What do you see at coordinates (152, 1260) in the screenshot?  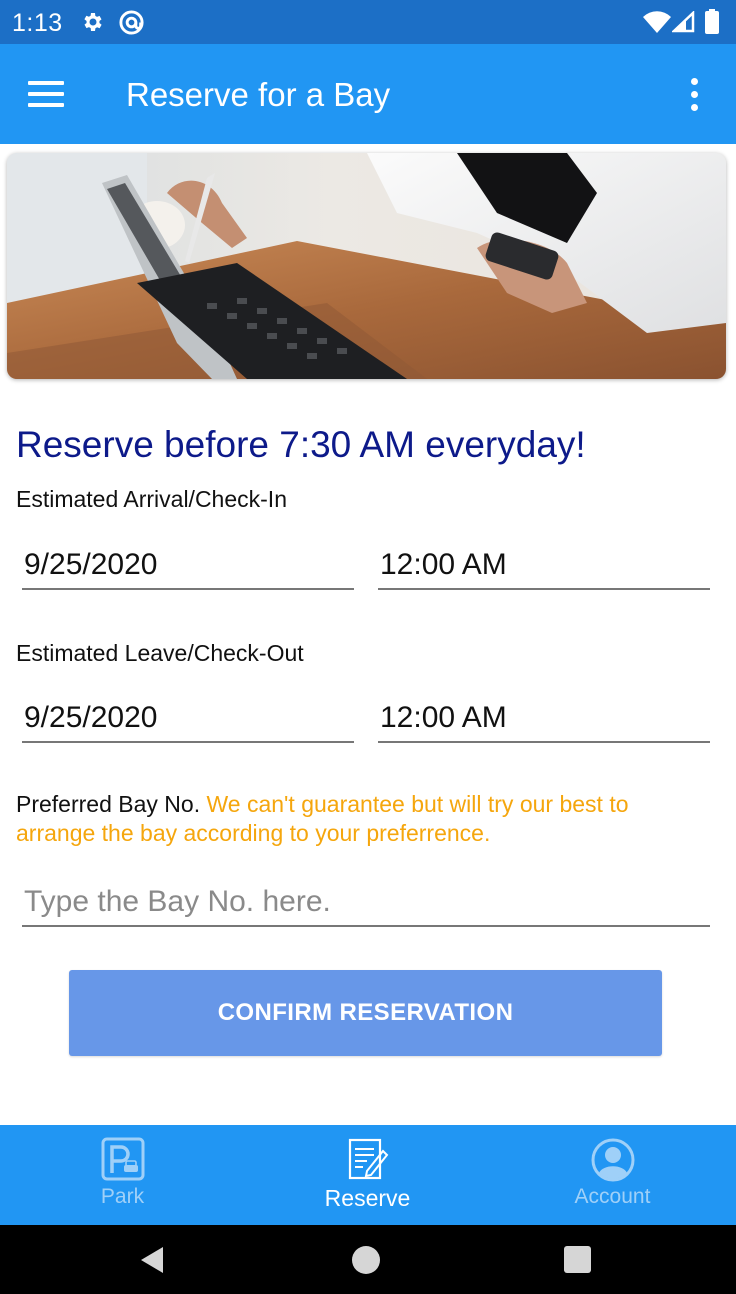 I see `back-icon` at bounding box center [152, 1260].